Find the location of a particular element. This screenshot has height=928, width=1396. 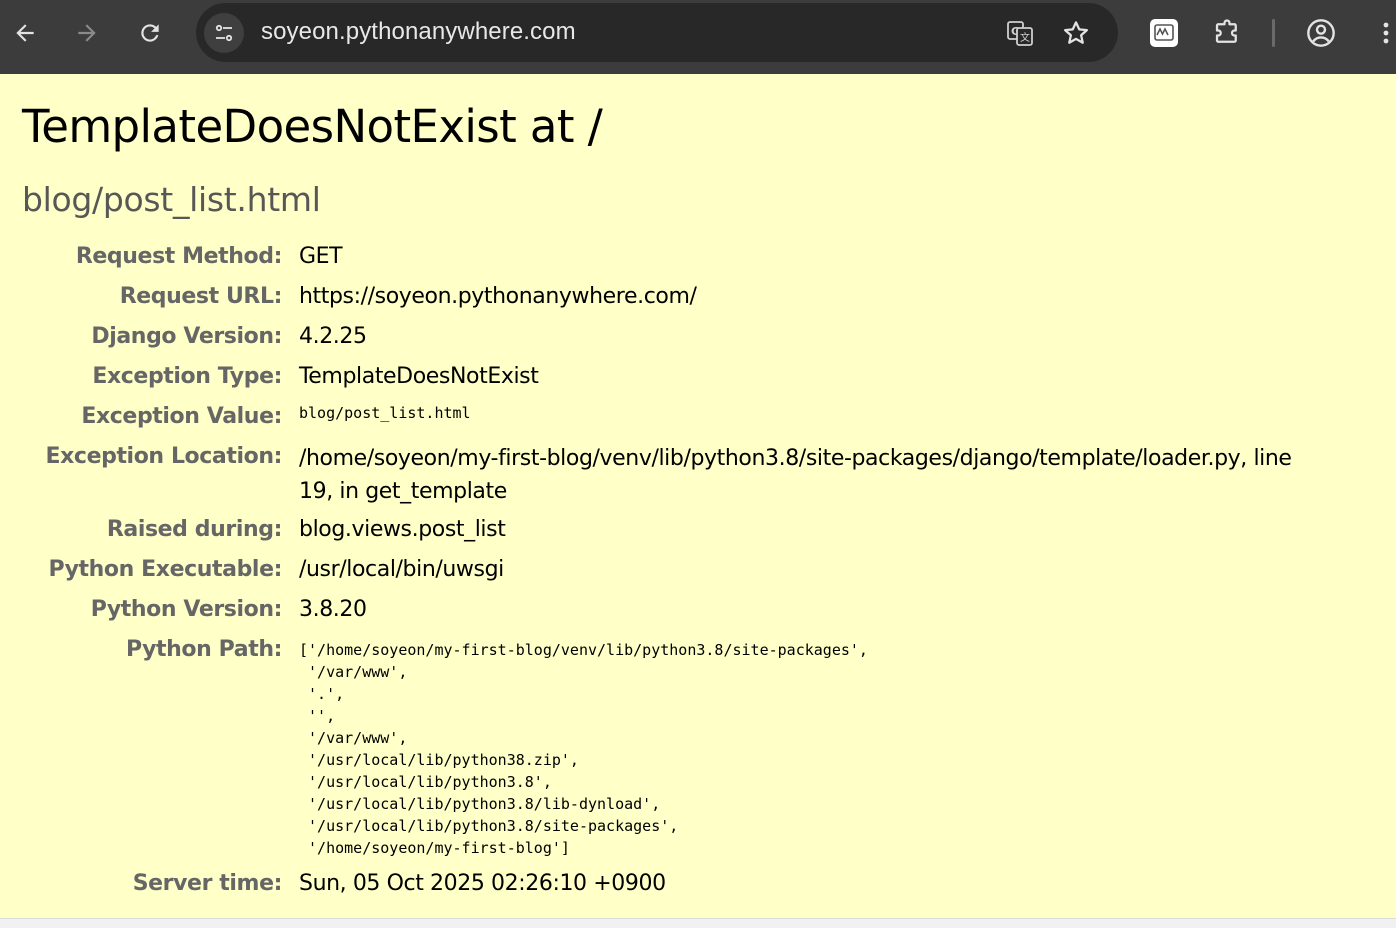

star-icon is located at coordinates (1076, 32).